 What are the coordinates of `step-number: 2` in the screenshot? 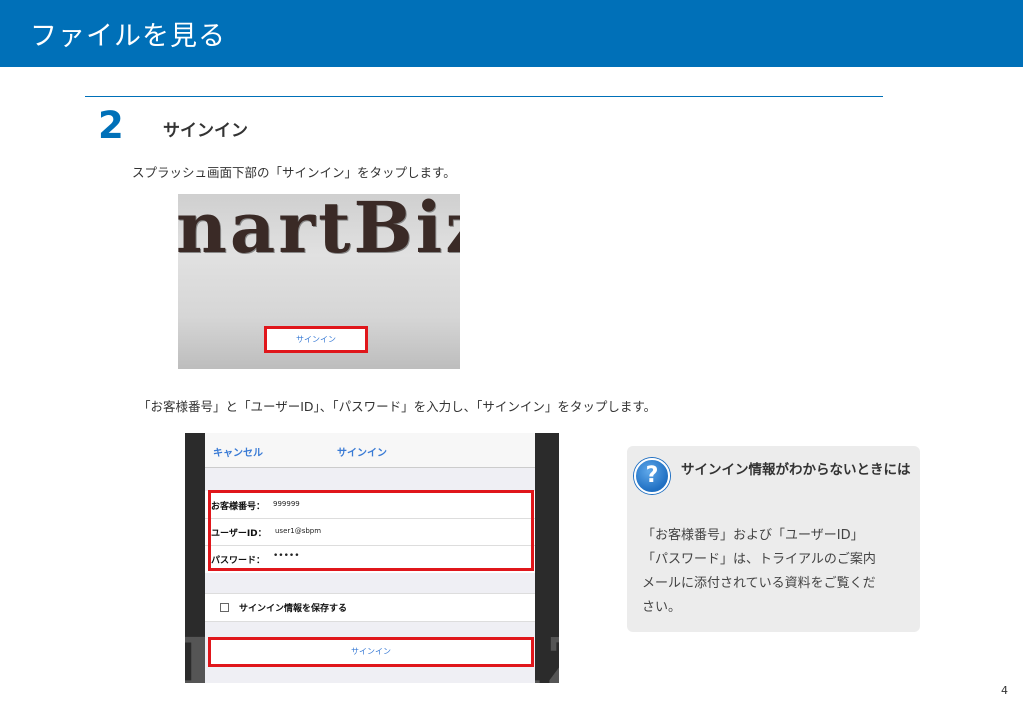 It's located at (111, 125).